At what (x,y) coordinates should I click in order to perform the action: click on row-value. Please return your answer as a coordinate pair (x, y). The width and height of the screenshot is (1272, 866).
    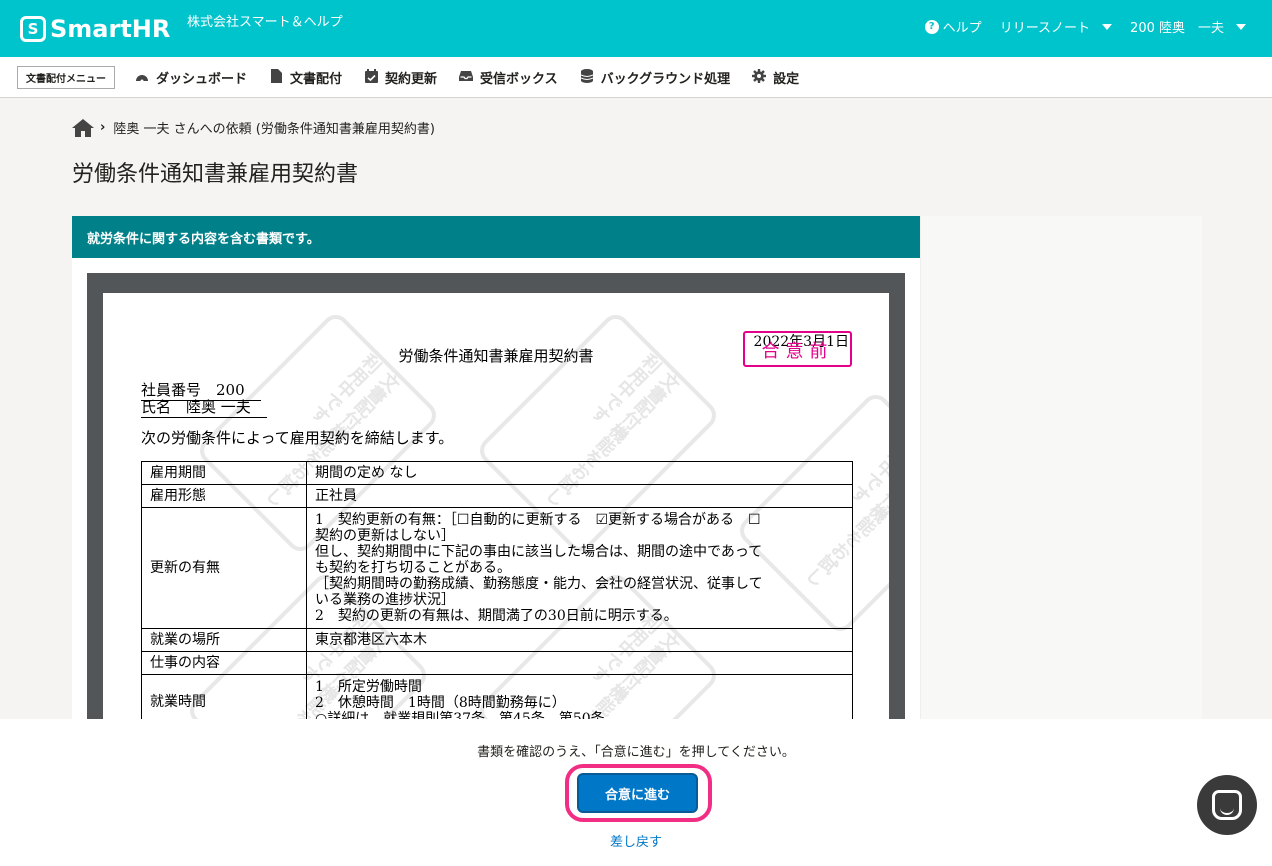
    Looking at the image, I should click on (579, 663).